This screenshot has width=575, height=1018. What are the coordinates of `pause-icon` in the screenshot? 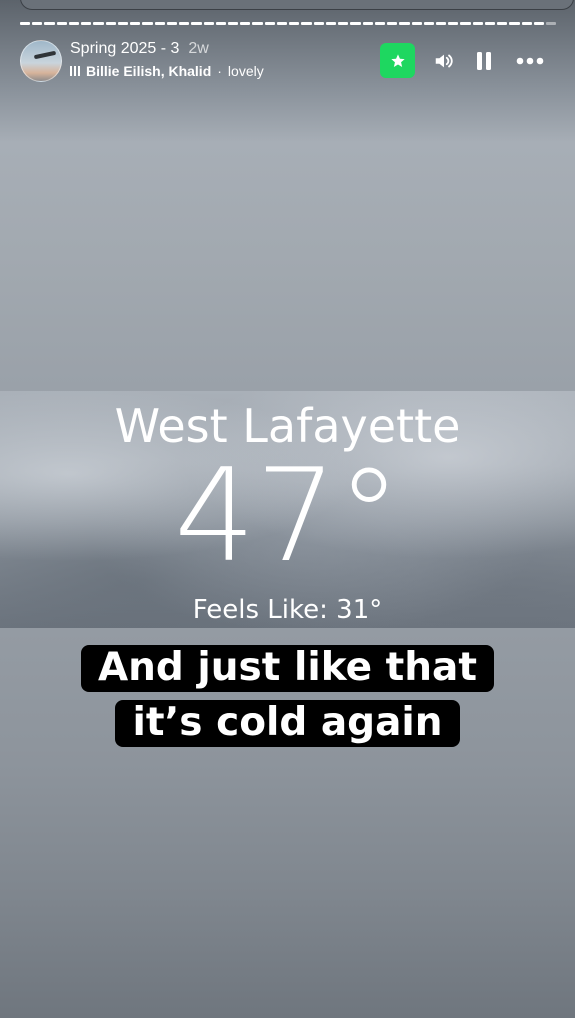 It's located at (484, 61).